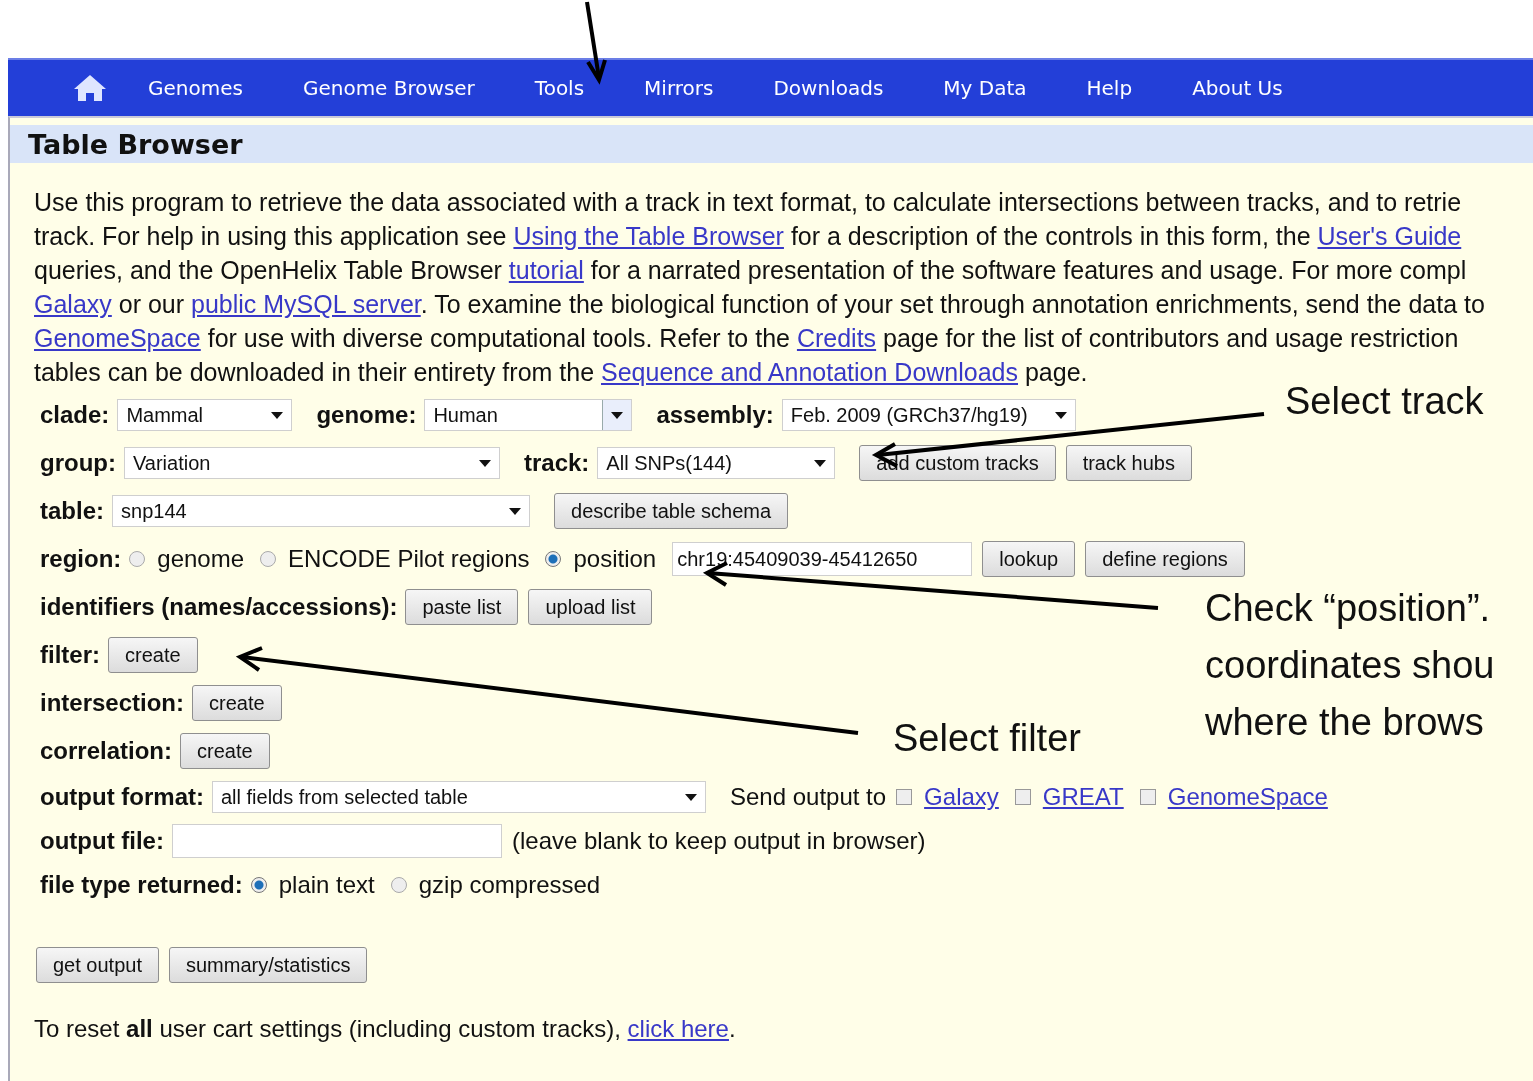 The height and width of the screenshot is (1081, 1533). What do you see at coordinates (716, 463) in the screenshot?
I see `dropdown: All SNPs(144)` at bounding box center [716, 463].